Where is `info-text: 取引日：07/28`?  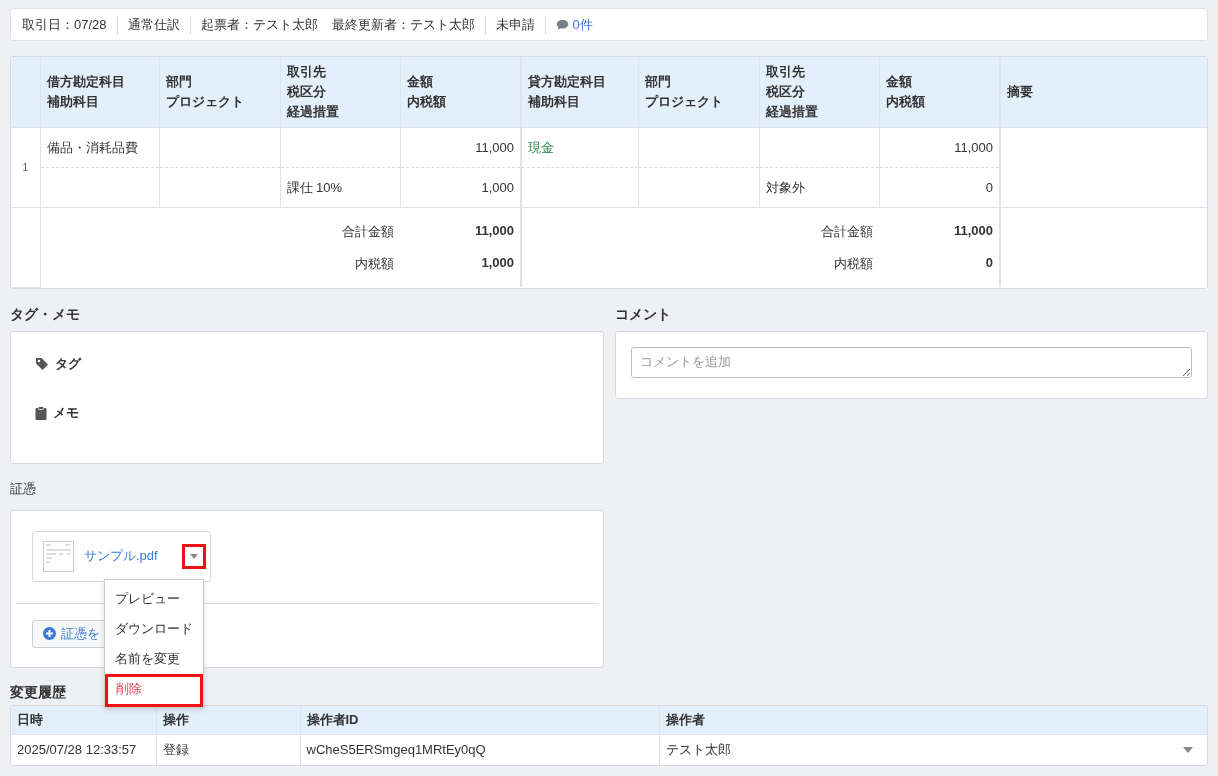 info-text: 取引日：07/28 is located at coordinates (64, 24).